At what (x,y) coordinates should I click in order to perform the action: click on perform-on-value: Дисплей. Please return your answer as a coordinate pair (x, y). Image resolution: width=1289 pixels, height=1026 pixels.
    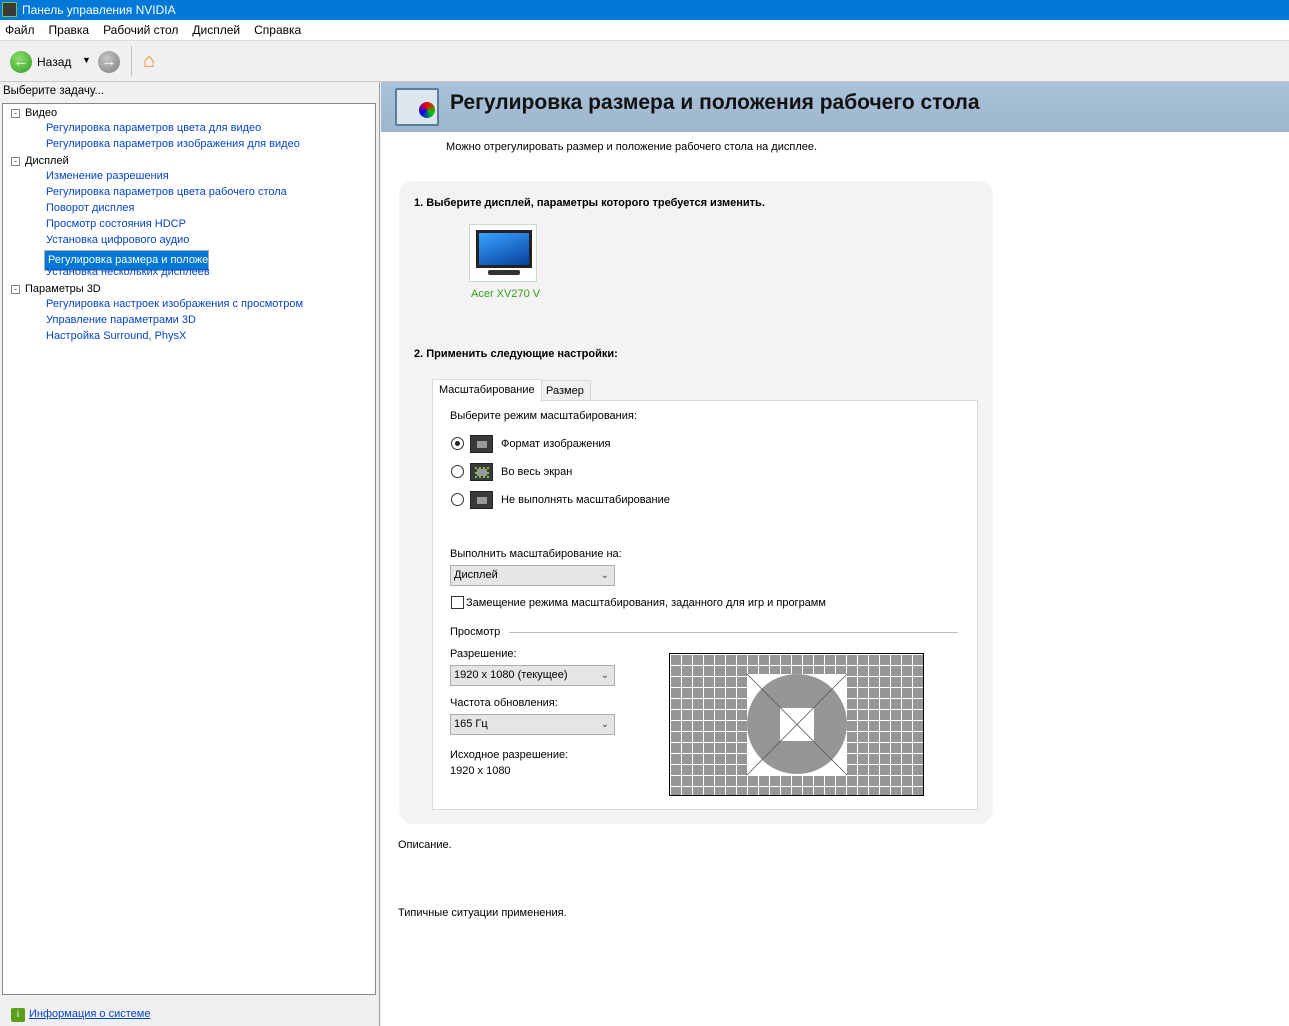
    Looking at the image, I should click on (476, 575).